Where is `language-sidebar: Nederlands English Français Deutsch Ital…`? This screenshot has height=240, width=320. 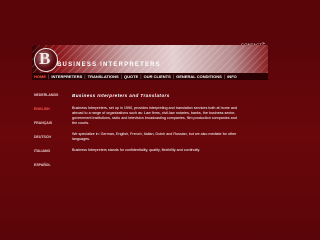
language-sidebar: Nederlands English Français Deutsch Ital… is located at coordinates (54, 135).